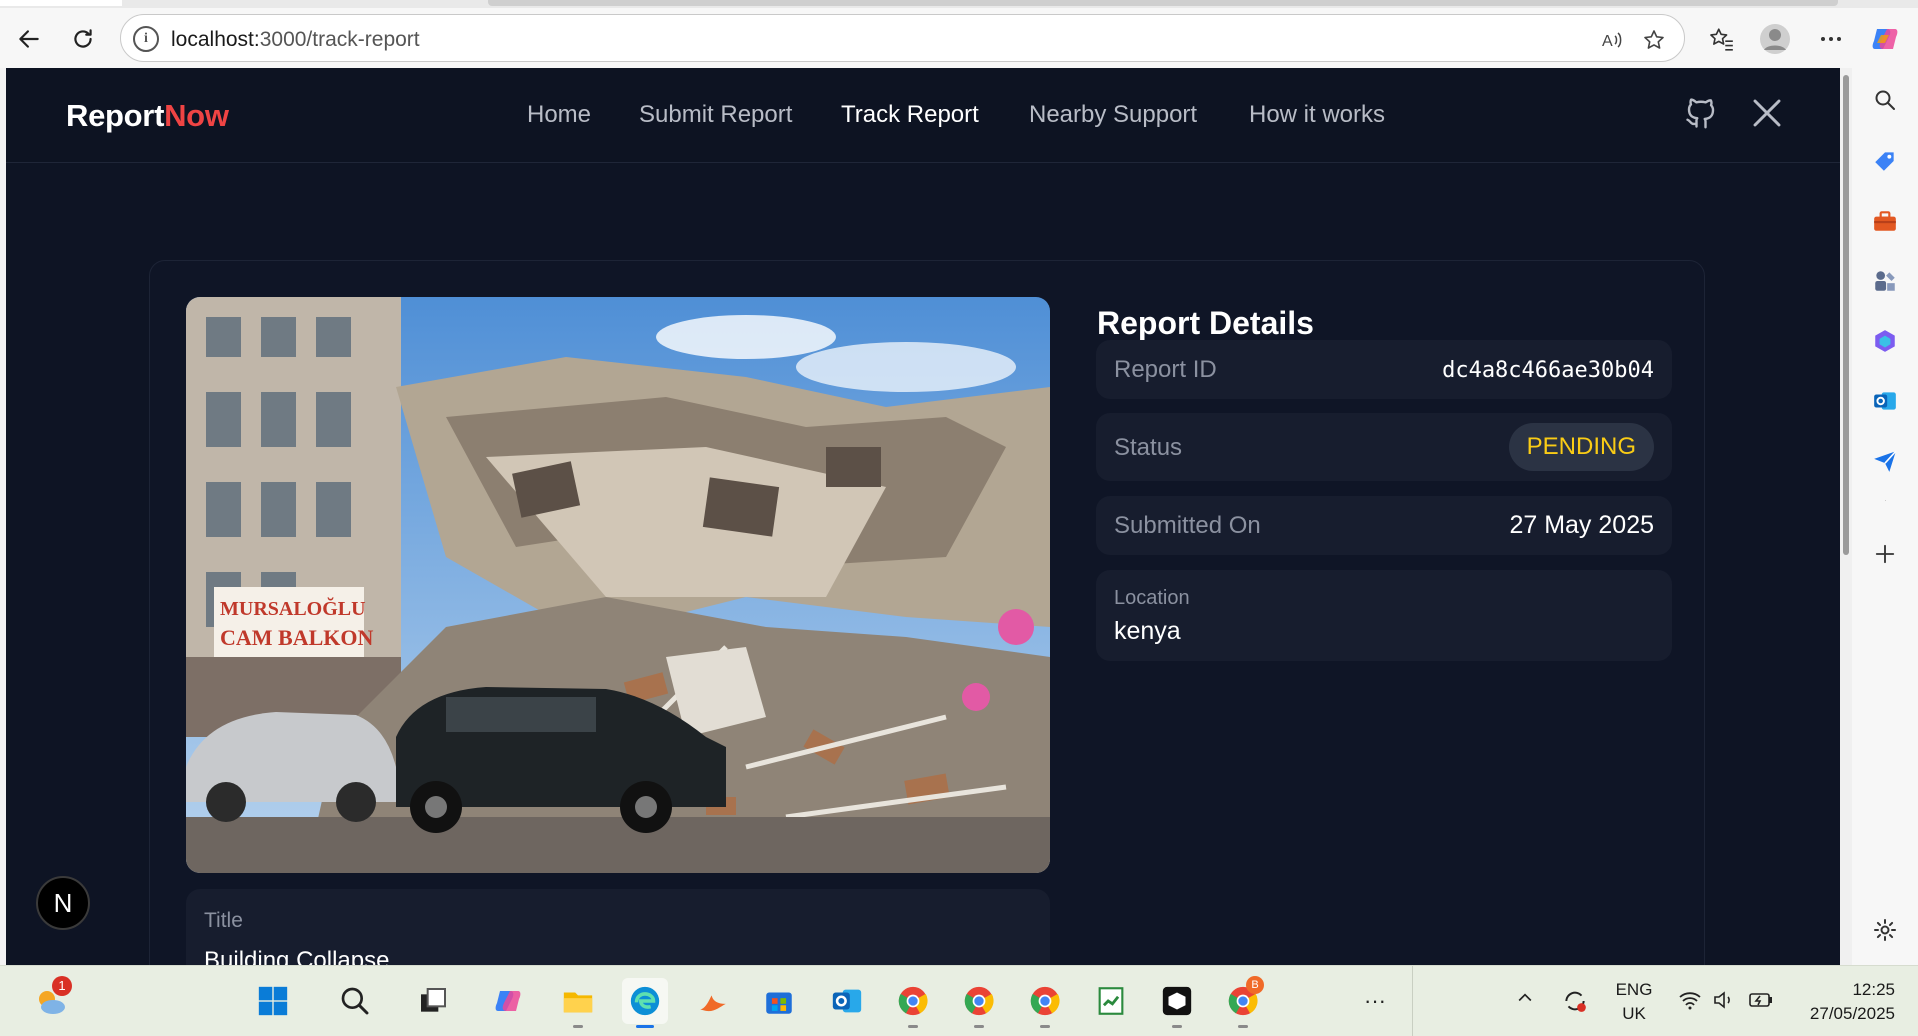  I want to click on outlook-icon, so click(847, 1001).